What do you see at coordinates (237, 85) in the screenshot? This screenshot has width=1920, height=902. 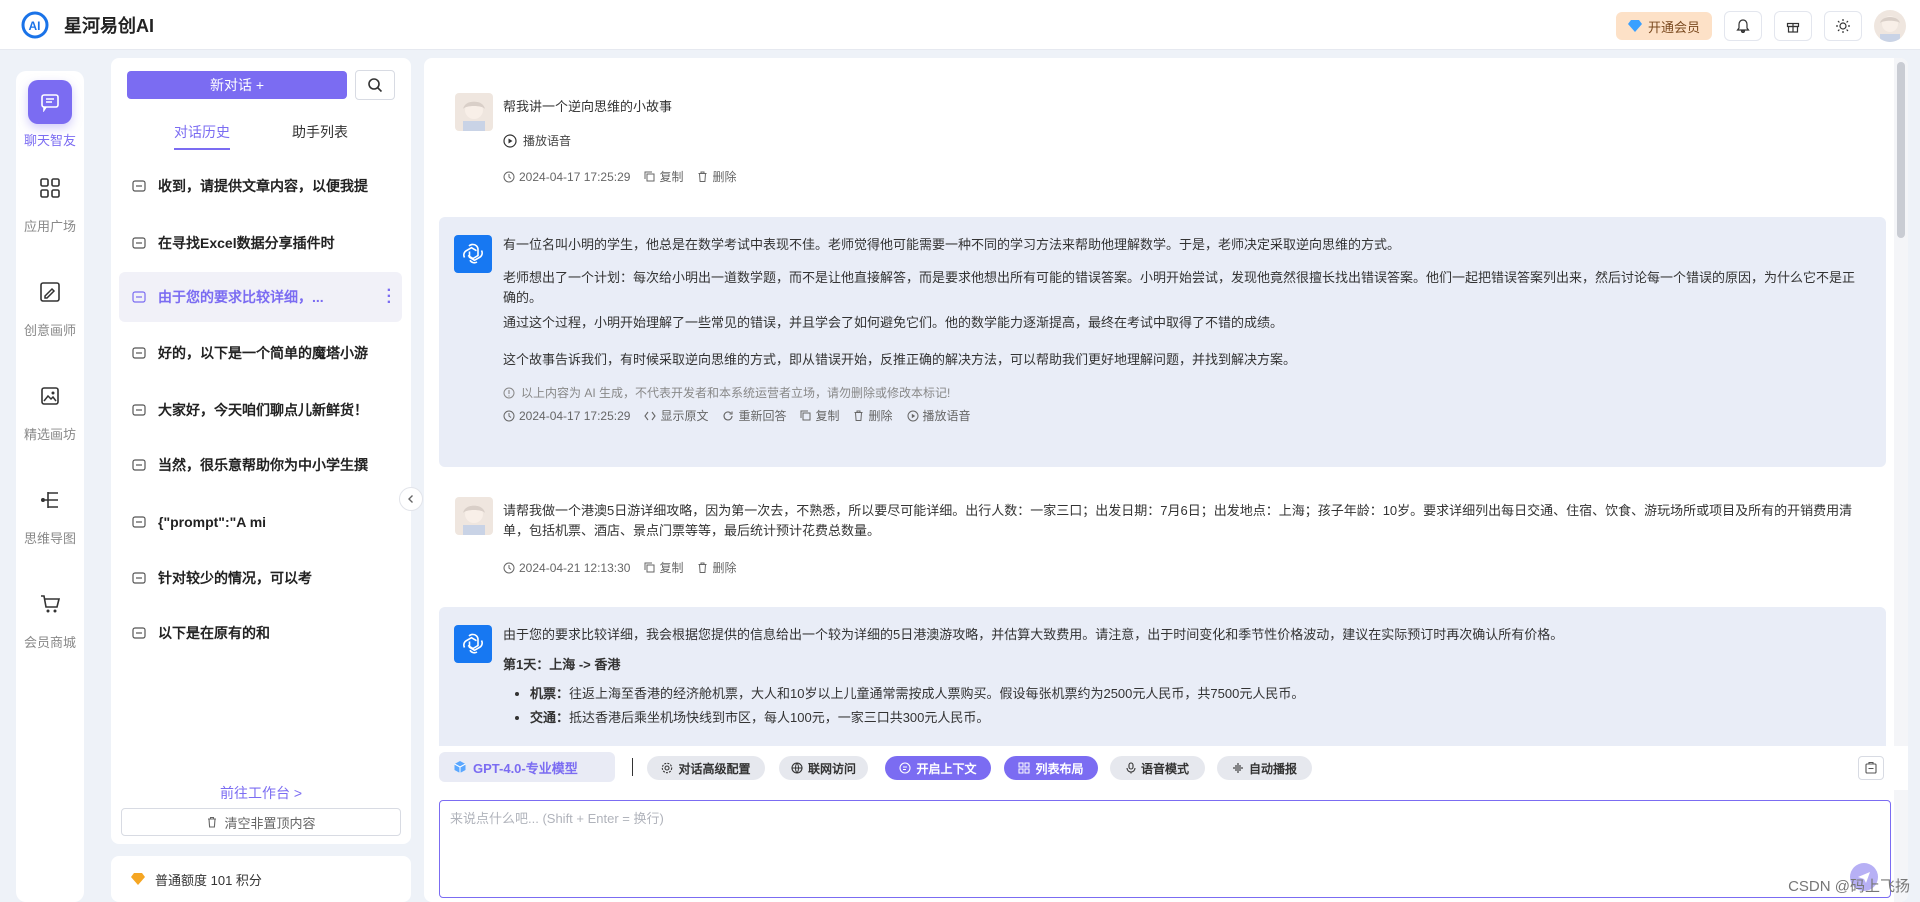 I see `new-chat-button: 新对话 +` at bounding box center [237, 85].